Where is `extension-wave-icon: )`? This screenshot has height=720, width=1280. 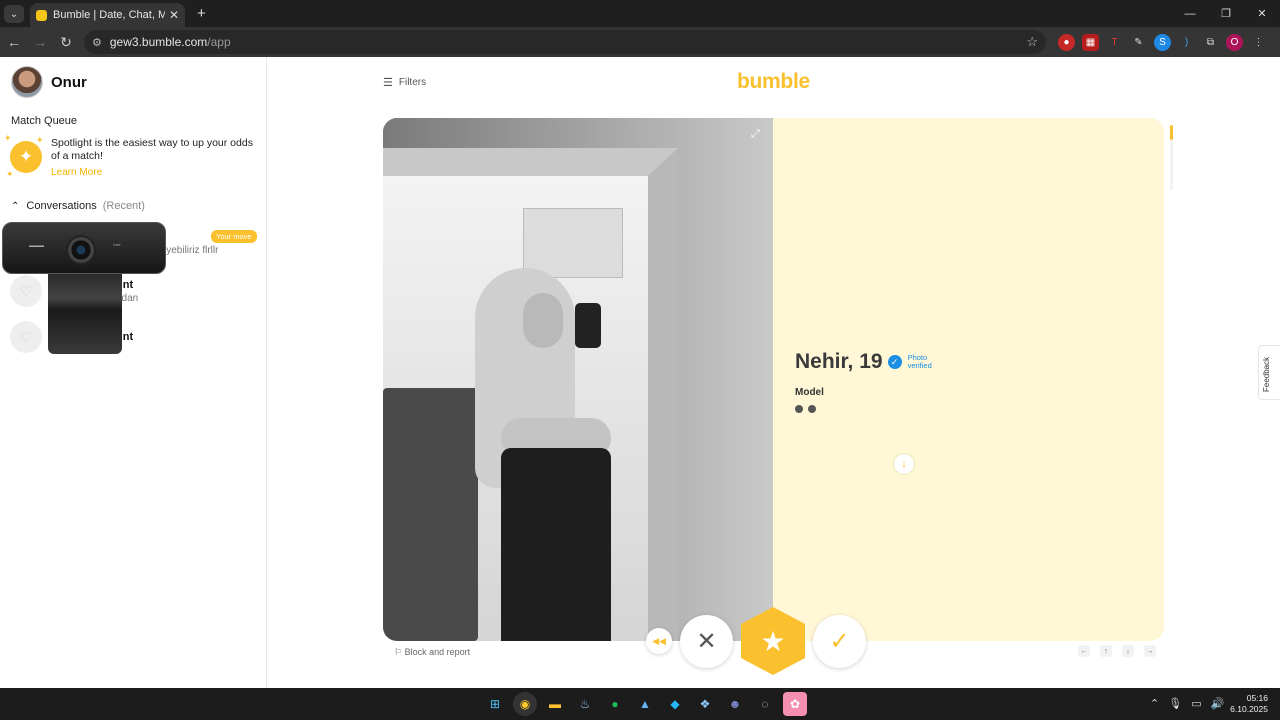
extension-wave-icon: ) is located at coordinates (1186, 42).